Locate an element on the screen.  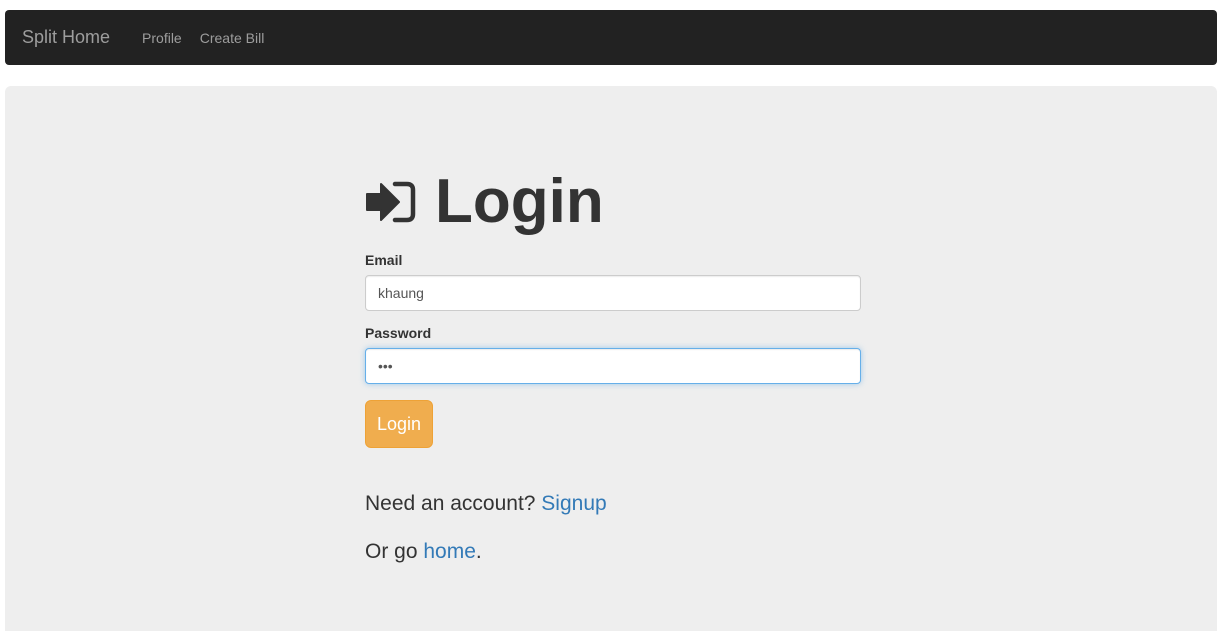
signup-link: Signup is located at coordinates (573, 503).